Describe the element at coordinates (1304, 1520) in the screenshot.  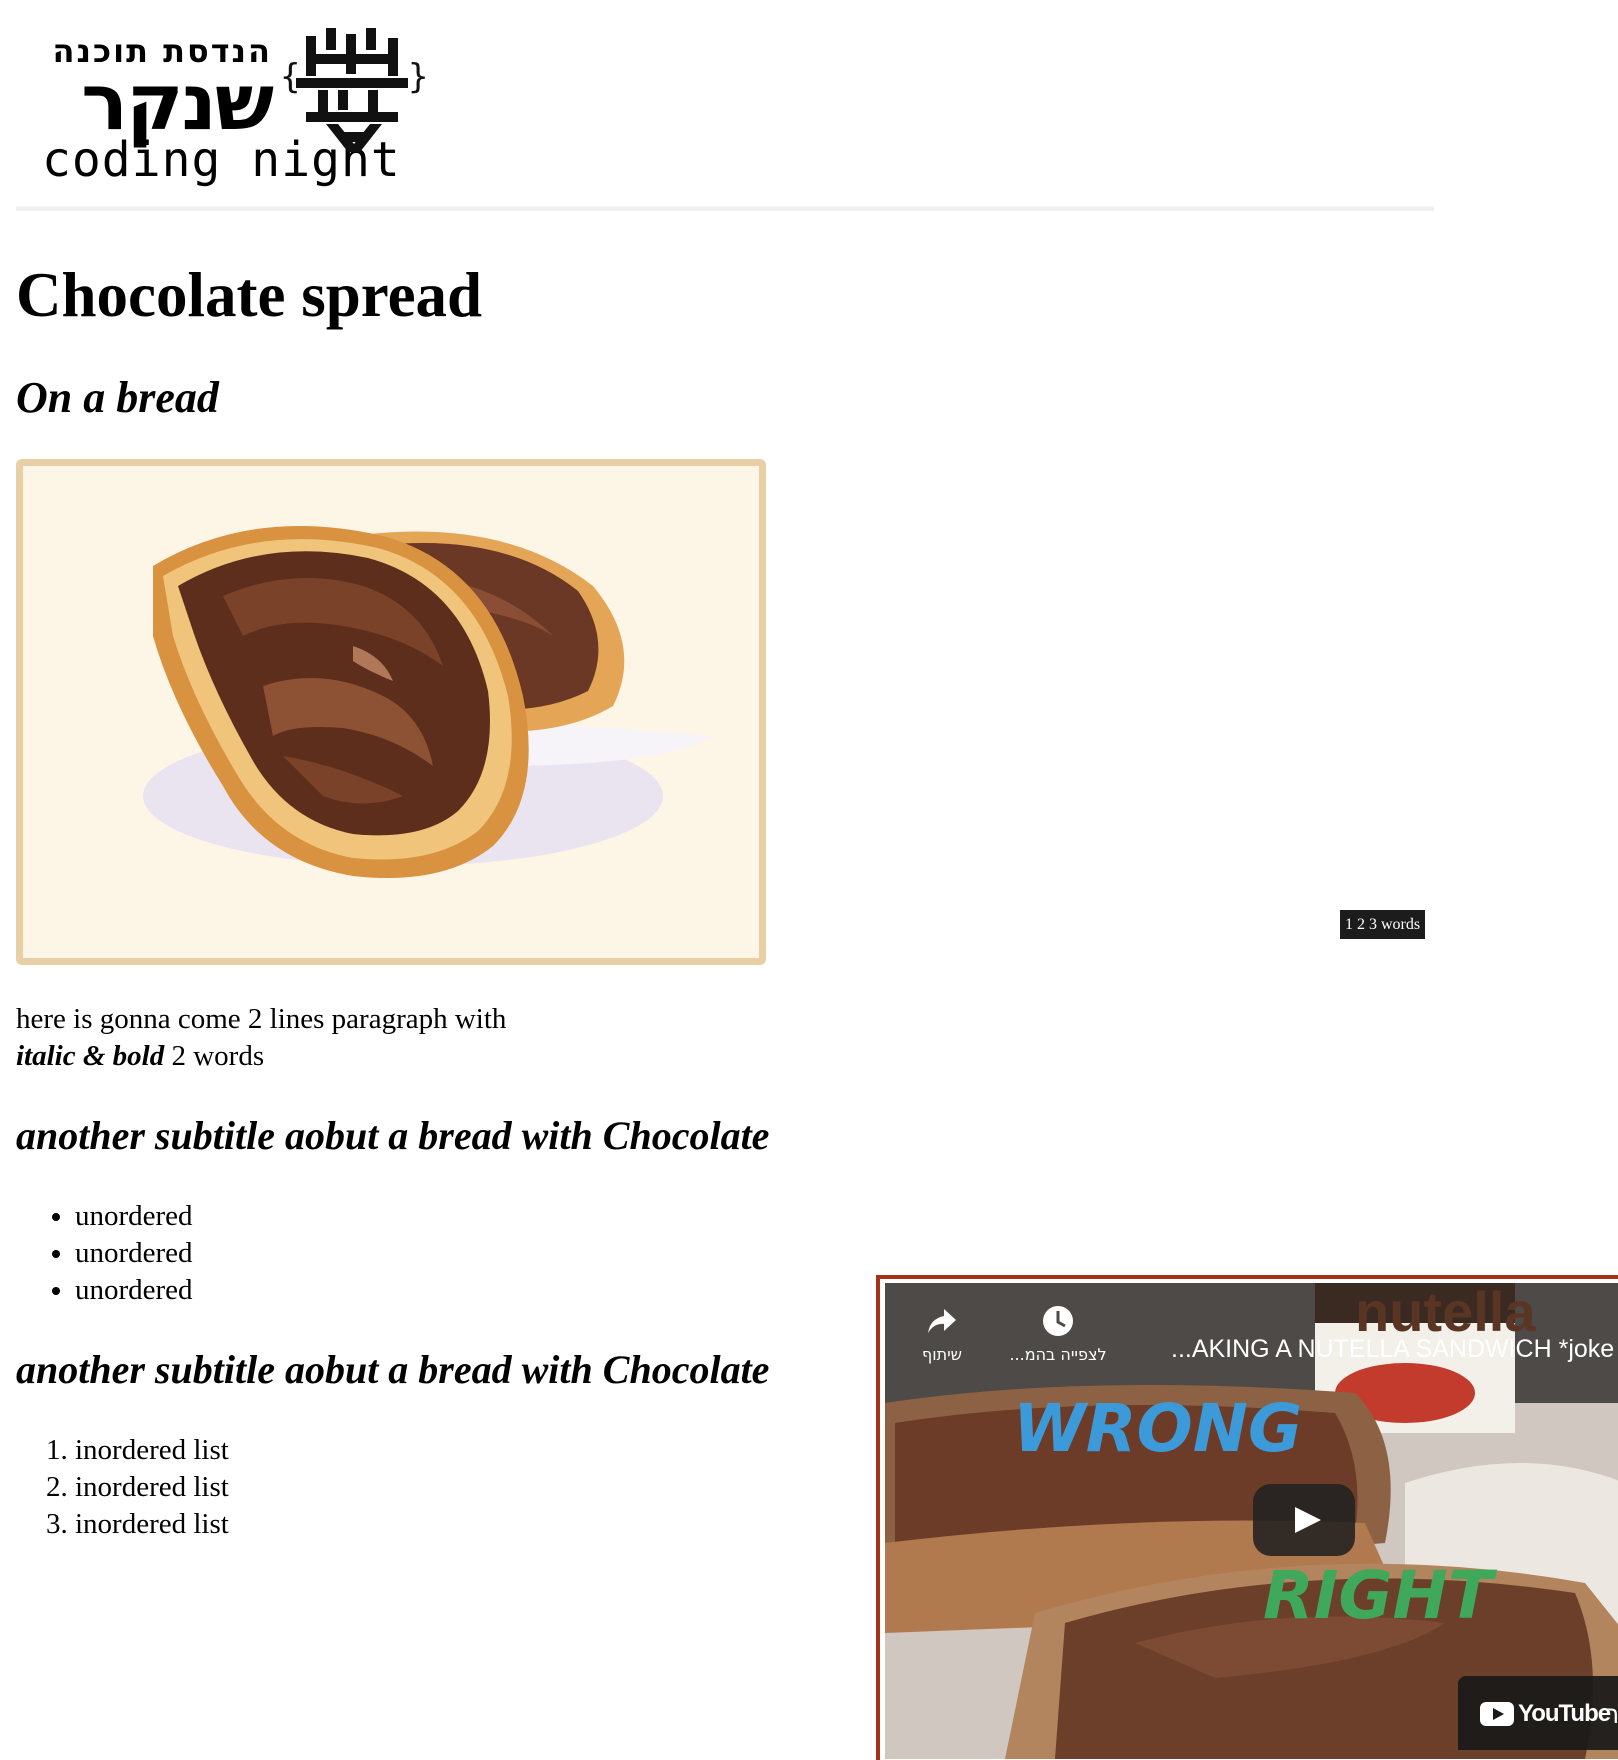
I see `play-button` at that location.